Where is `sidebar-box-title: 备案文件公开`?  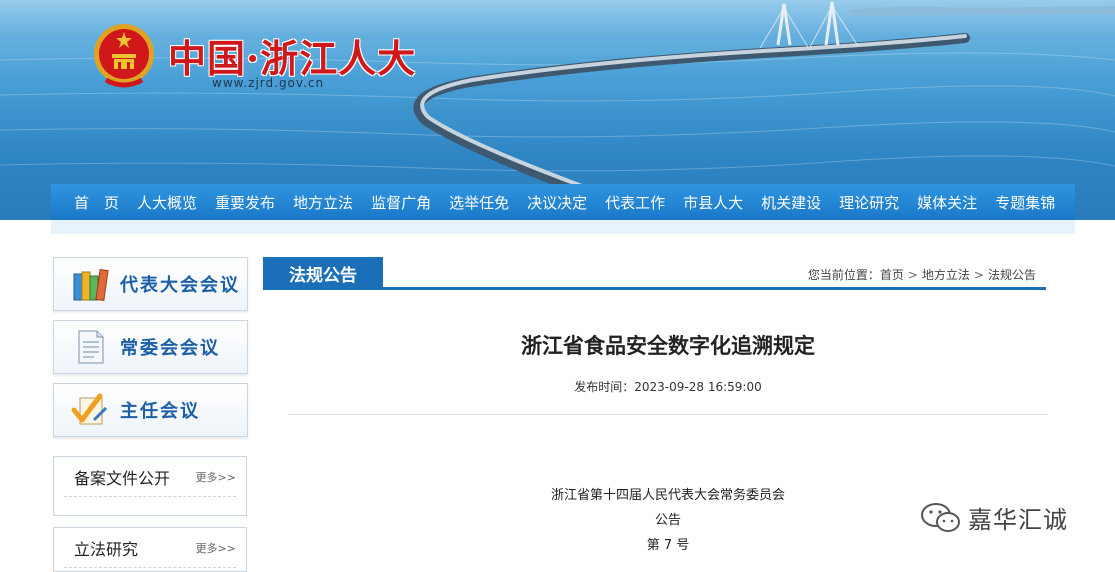 sidebar-box-title: 备案文件公开 is located at coordinates (122, 478).